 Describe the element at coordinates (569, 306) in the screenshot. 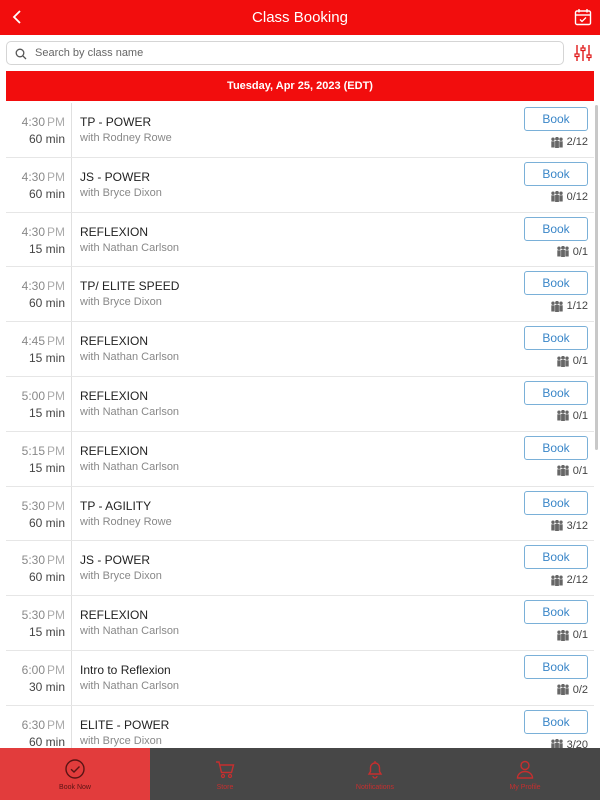

I see `capacity: 1/12` at that location.